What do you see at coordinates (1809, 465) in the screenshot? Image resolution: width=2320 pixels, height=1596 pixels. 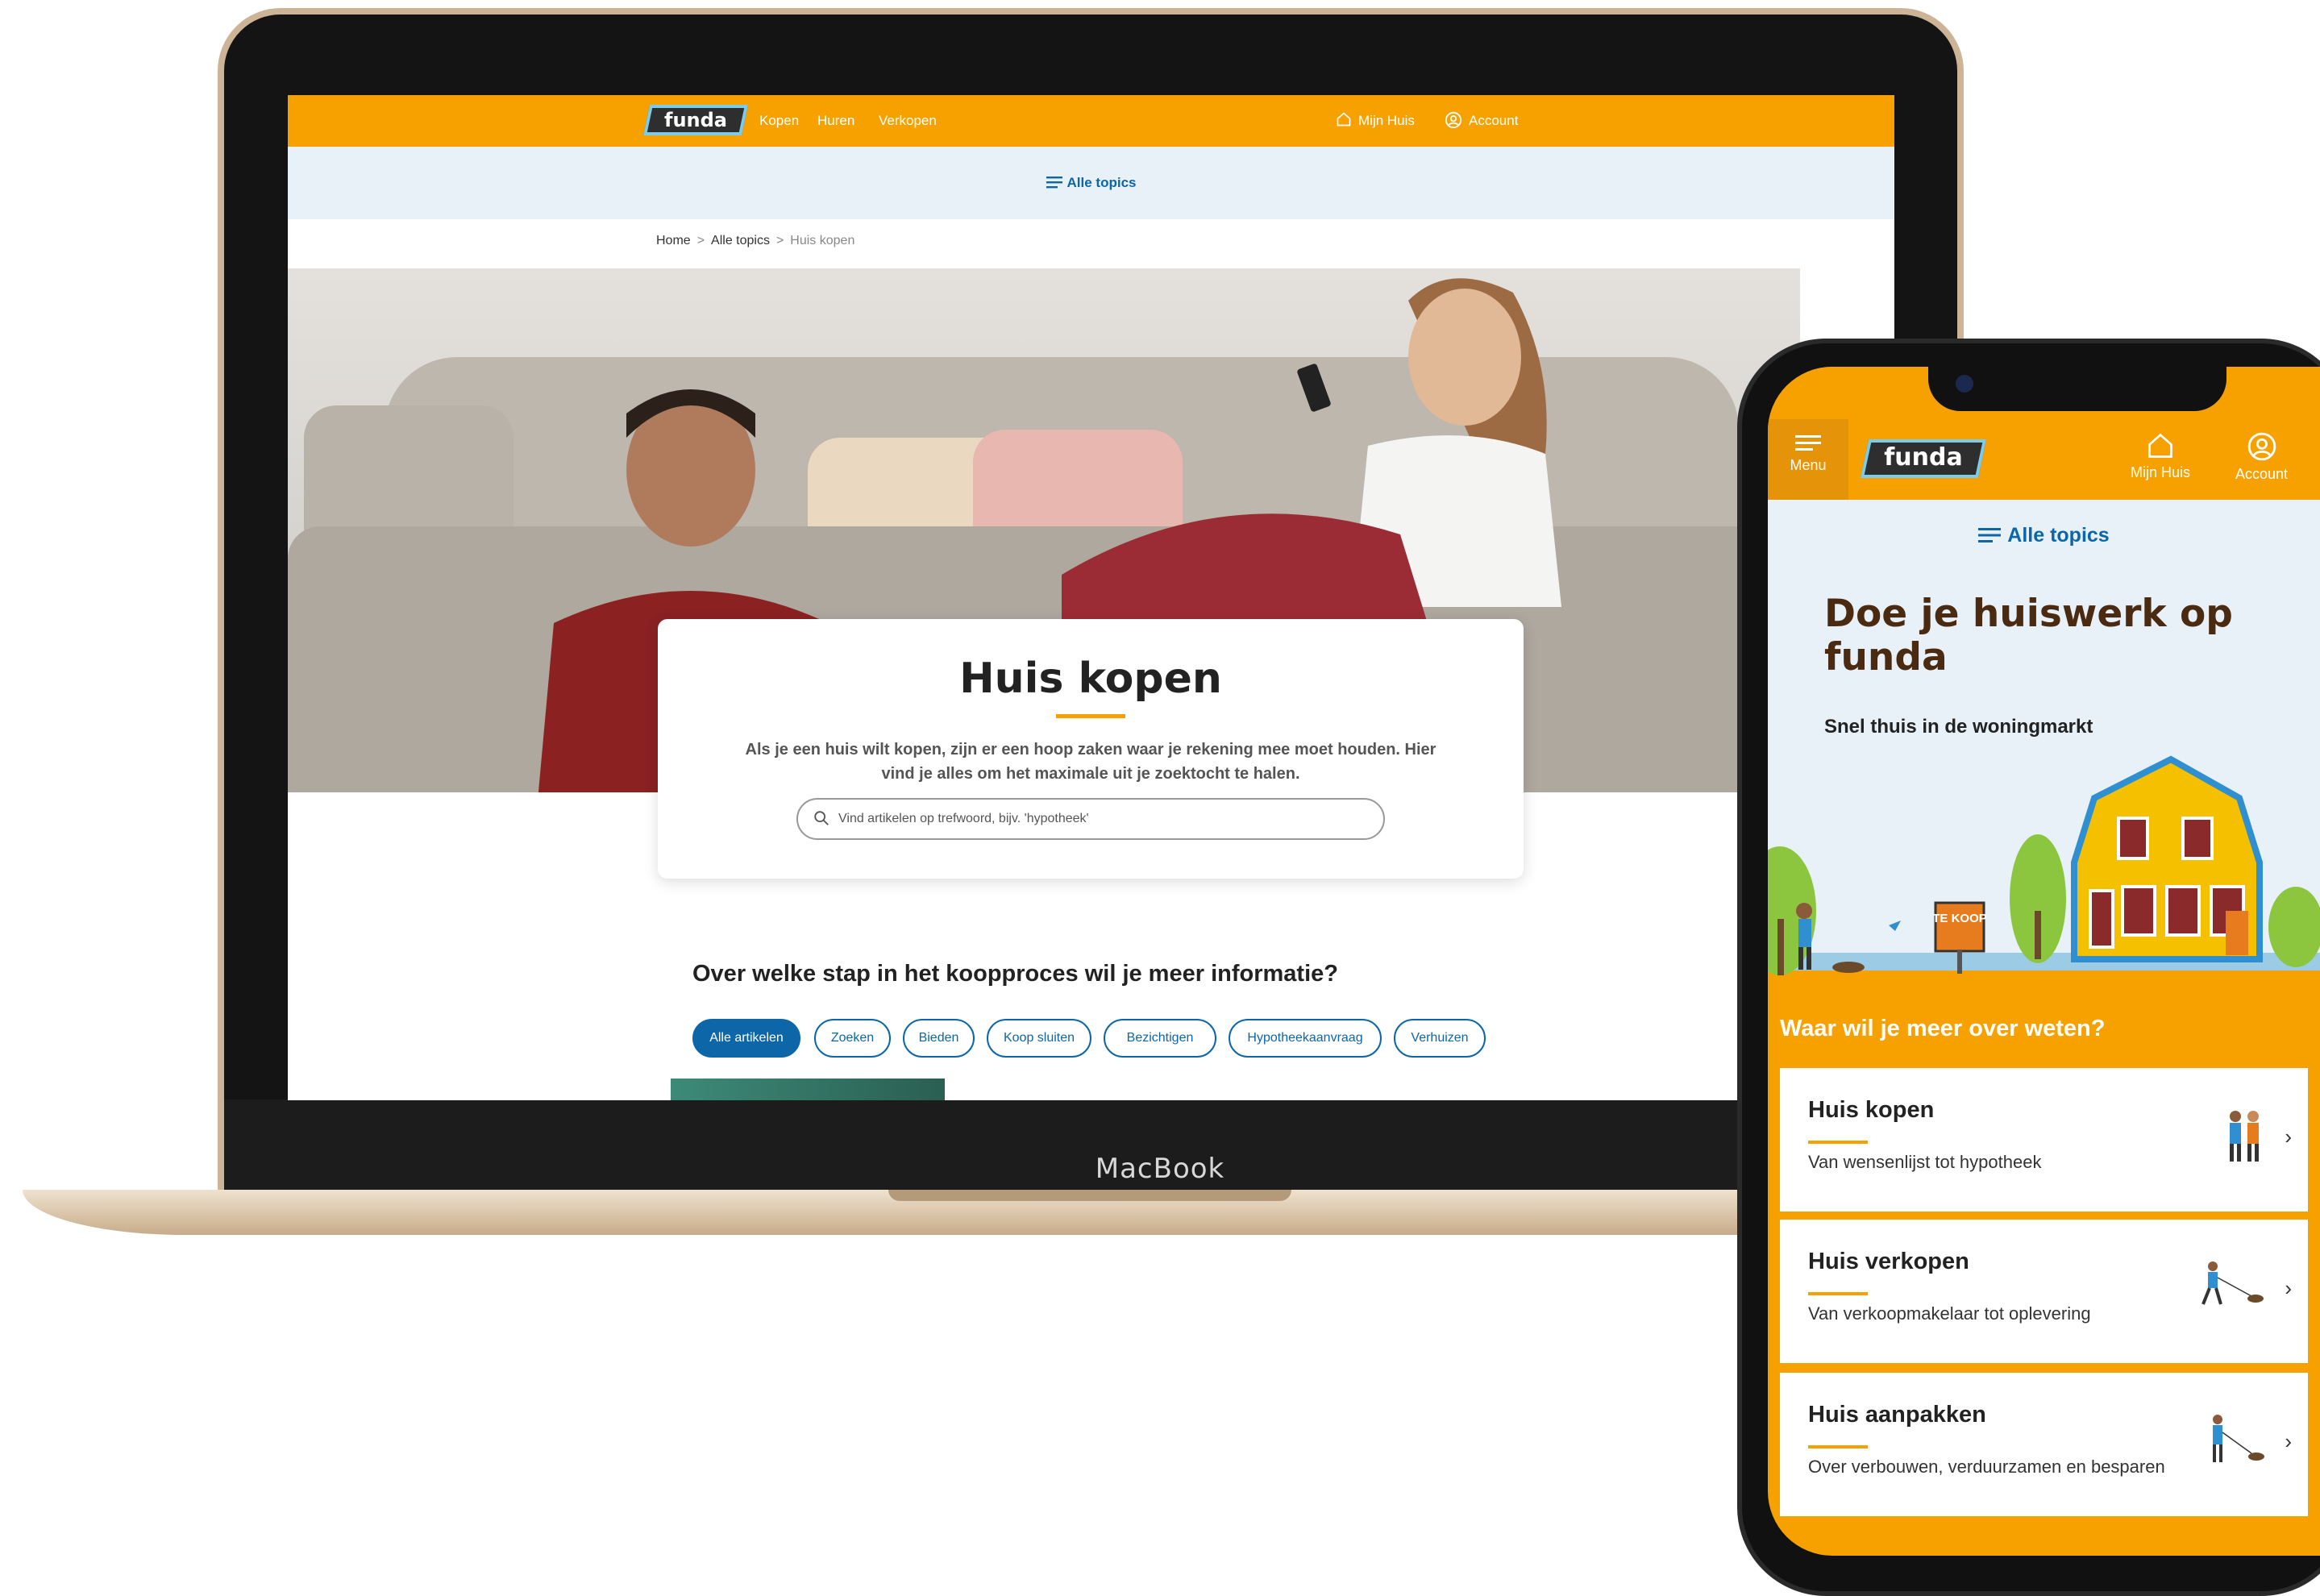 I see `menu-label: Menu` at bounding box center [1809, 465].